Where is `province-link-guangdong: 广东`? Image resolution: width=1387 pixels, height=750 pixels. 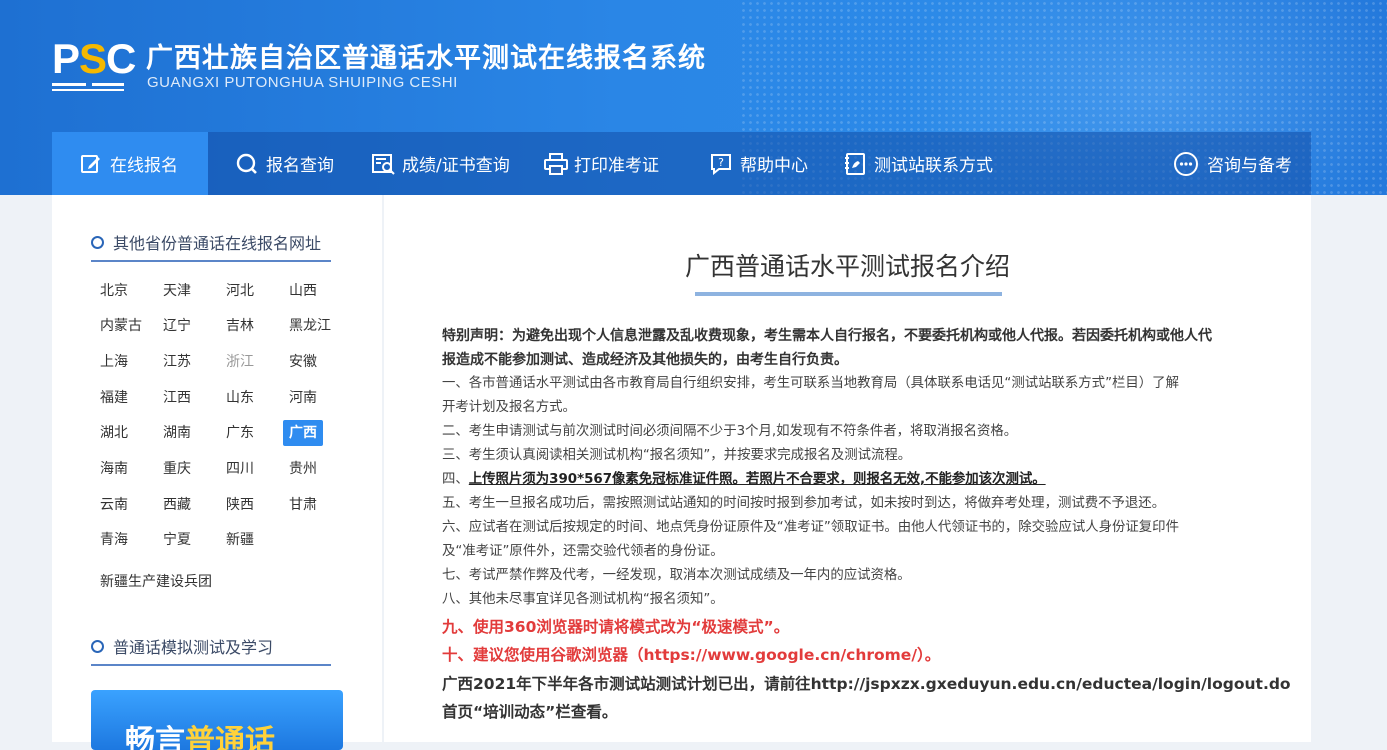
province-link-guangdong: 广东 is located at coordinates (240, 433).